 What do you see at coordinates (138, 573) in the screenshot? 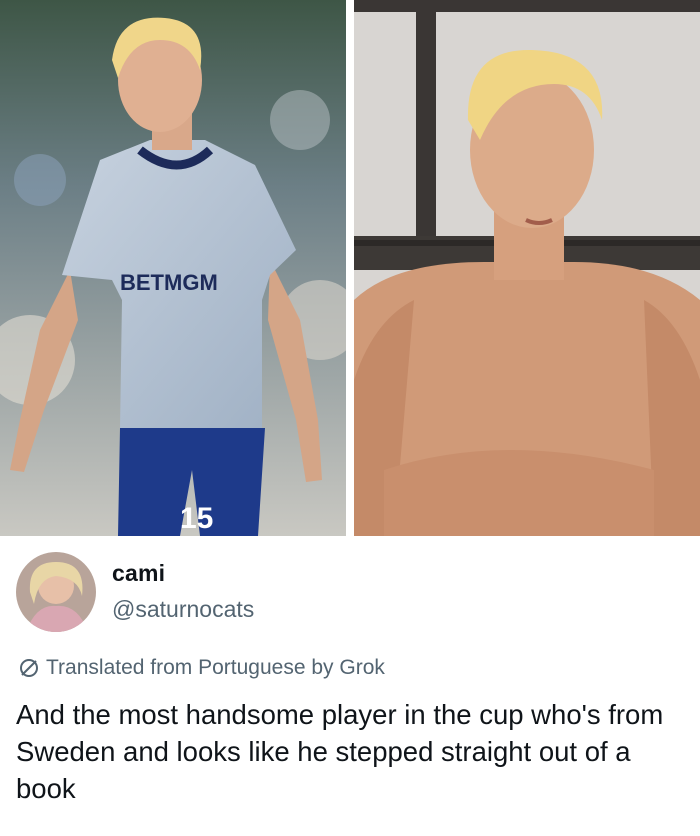
I see `display-name: cami` at bounding box center [138, 573].